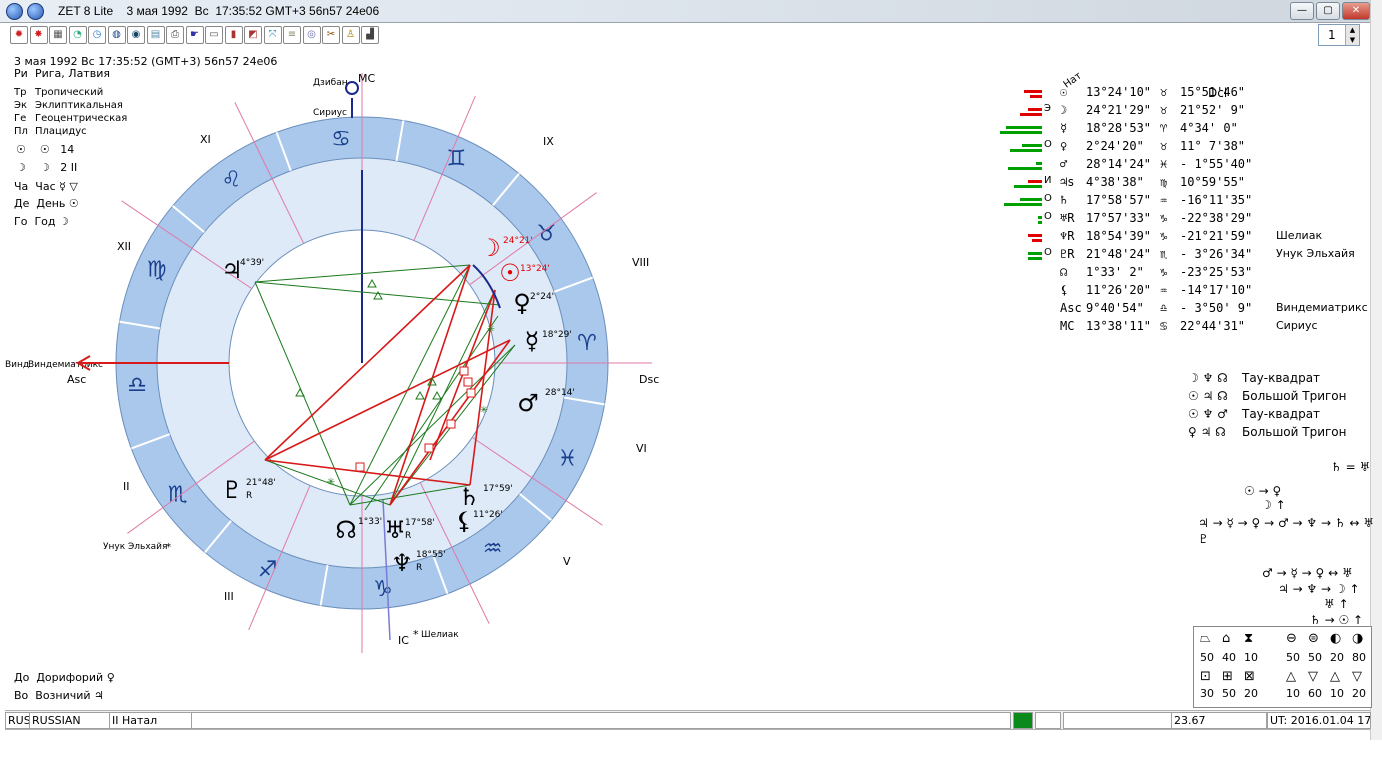 Image resolution: width=1382 pixels, height=768 pixels. I want to click on planet-glyph: ☉, so click(1064, 92).